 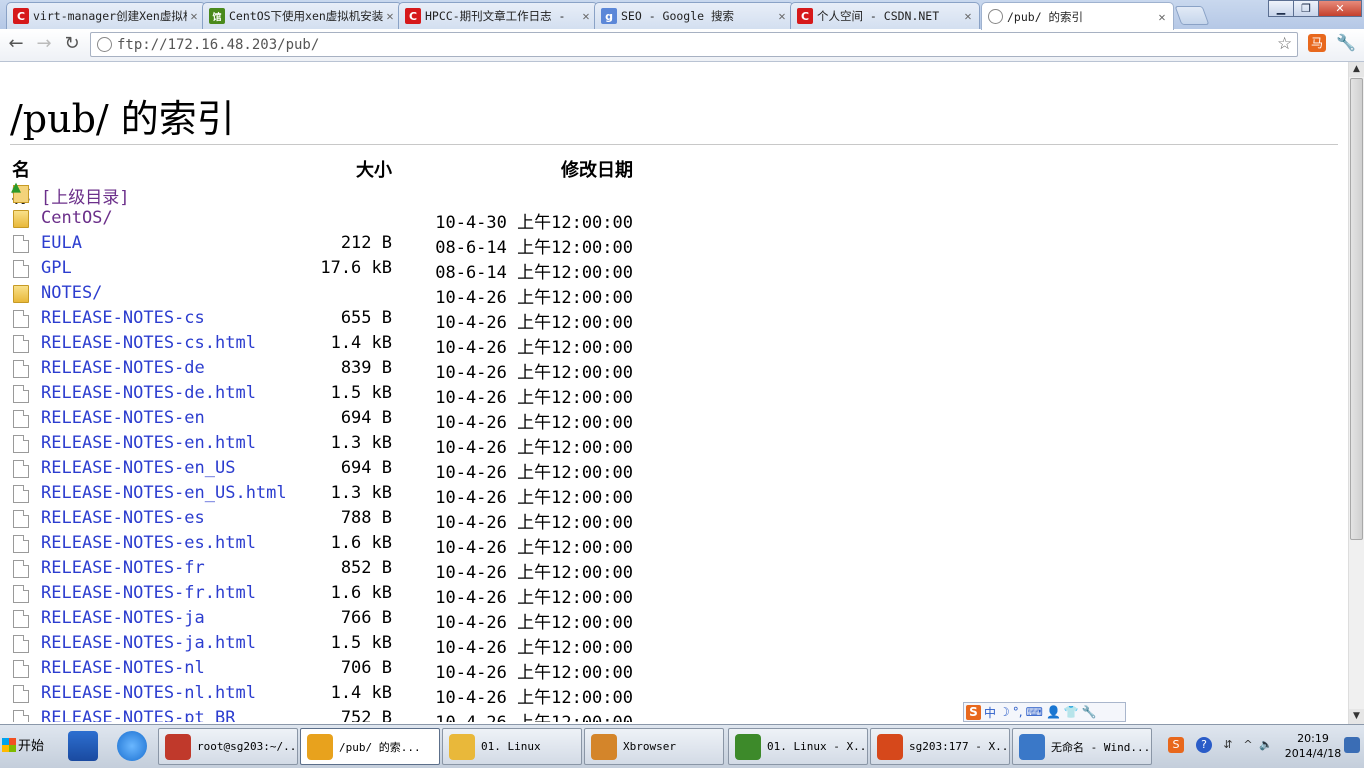 I want to click on entry-name-link: RELEASE-NOTES-es, so click(x=123, y=518).